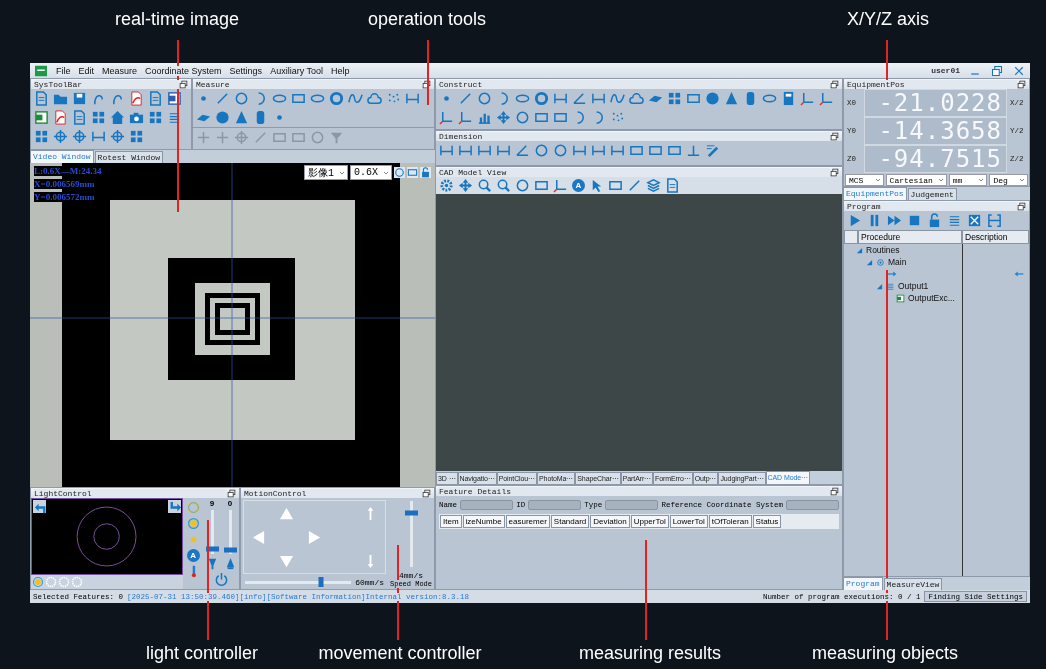 The width and height of the screenshot is (1046, 669). What do you see at coordinates (325, 172) in the screenshot?
I see `dropdown: 影像1` at bounding box center [325, 172].